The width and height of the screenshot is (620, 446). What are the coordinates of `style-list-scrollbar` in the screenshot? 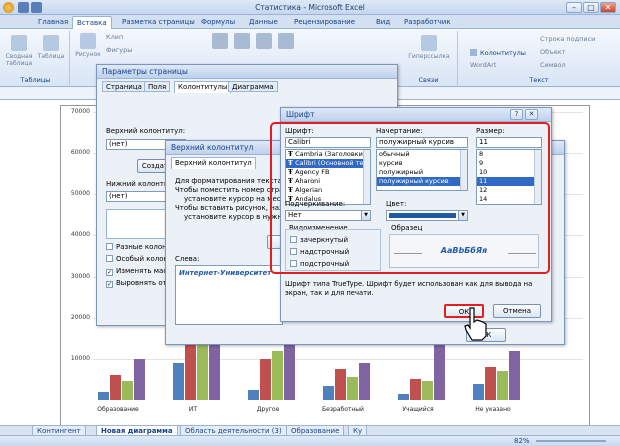 It's located at (463, 170).